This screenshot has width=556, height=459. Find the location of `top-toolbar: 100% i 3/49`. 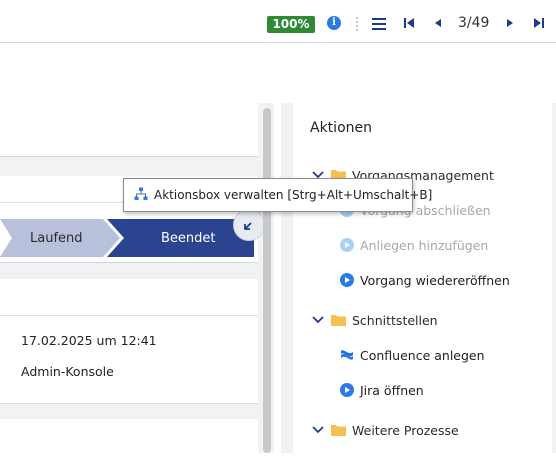

top-toolbar: 100% i 3/49 is located at coordinates (278, 21).